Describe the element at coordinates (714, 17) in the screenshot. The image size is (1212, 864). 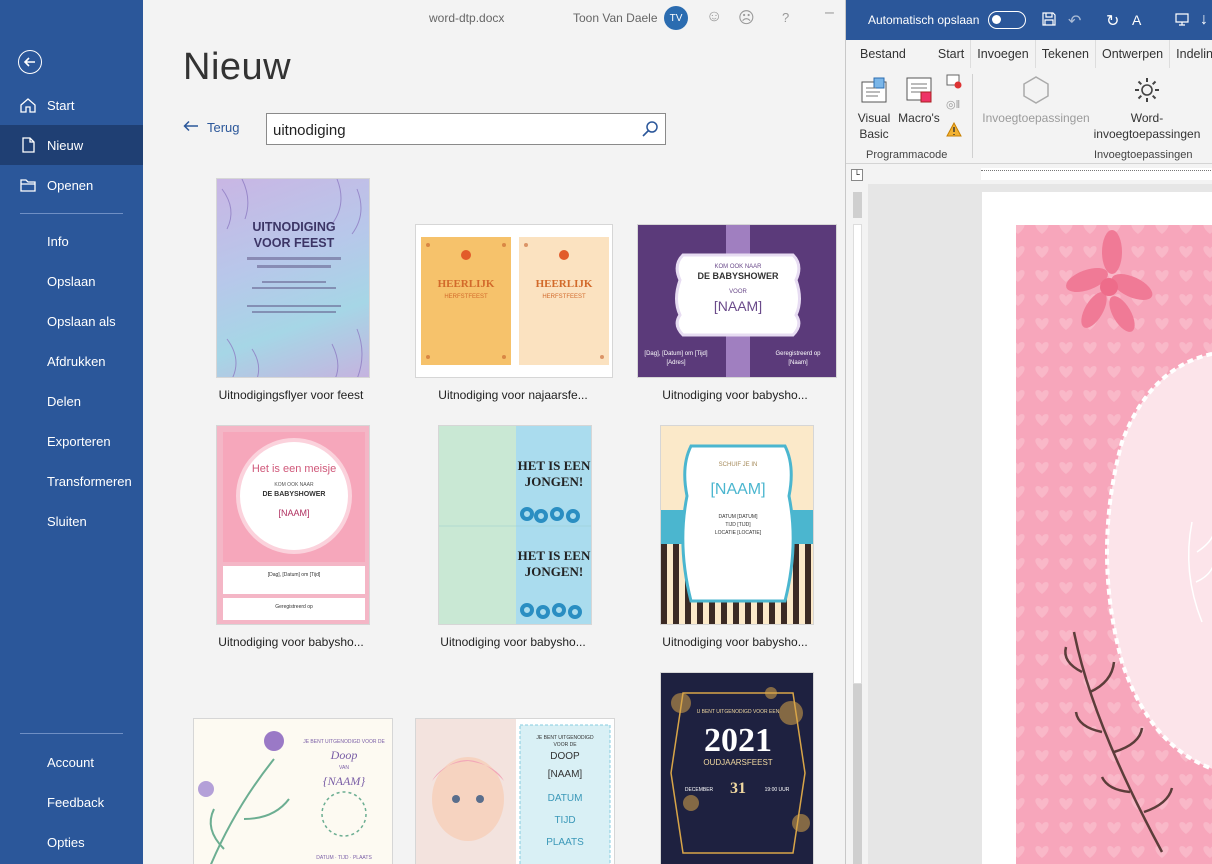
I see `smile-feedback-icon: ☺` at that location.